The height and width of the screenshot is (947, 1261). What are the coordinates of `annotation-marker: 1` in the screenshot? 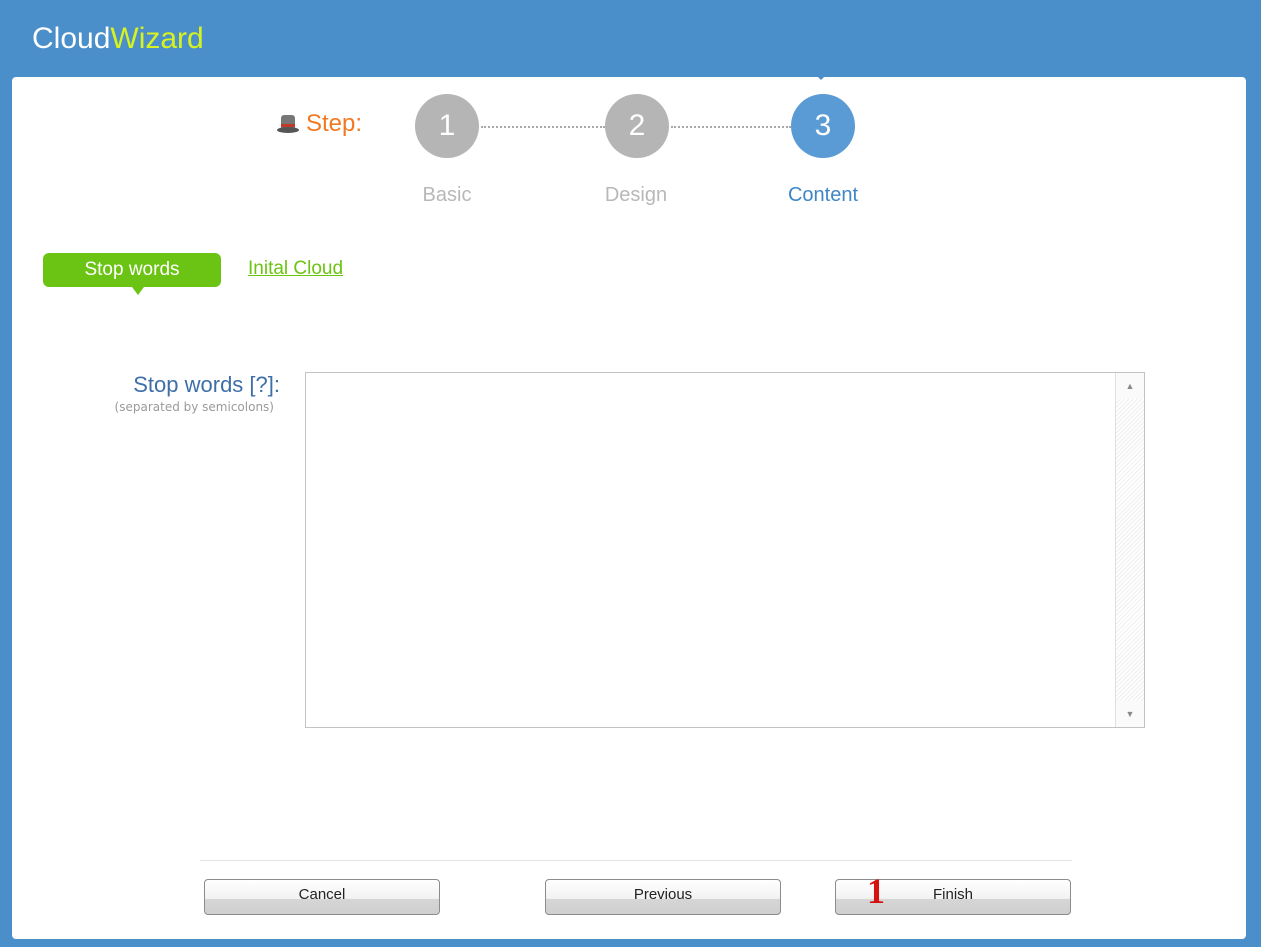 It's located at (876, 891).